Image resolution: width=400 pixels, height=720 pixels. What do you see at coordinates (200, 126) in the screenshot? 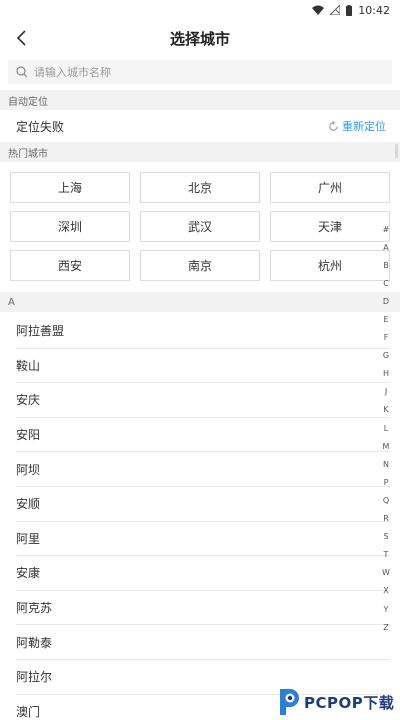
I see `locate-row: 定位失败 重新定位` at bounding box center [200, 126].